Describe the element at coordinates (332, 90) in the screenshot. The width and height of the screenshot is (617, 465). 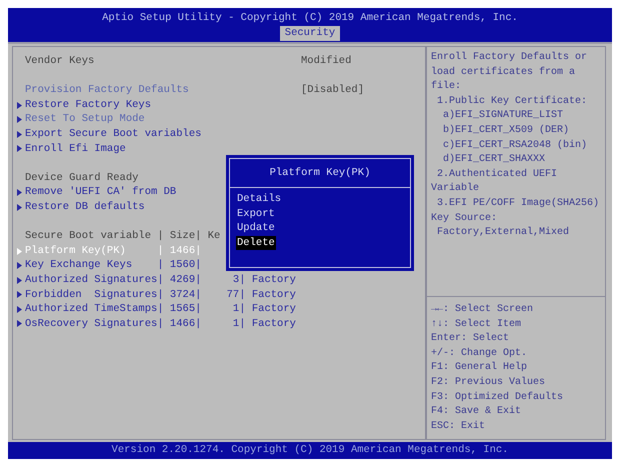
I see `setting-value: [Disabled]` at that location.